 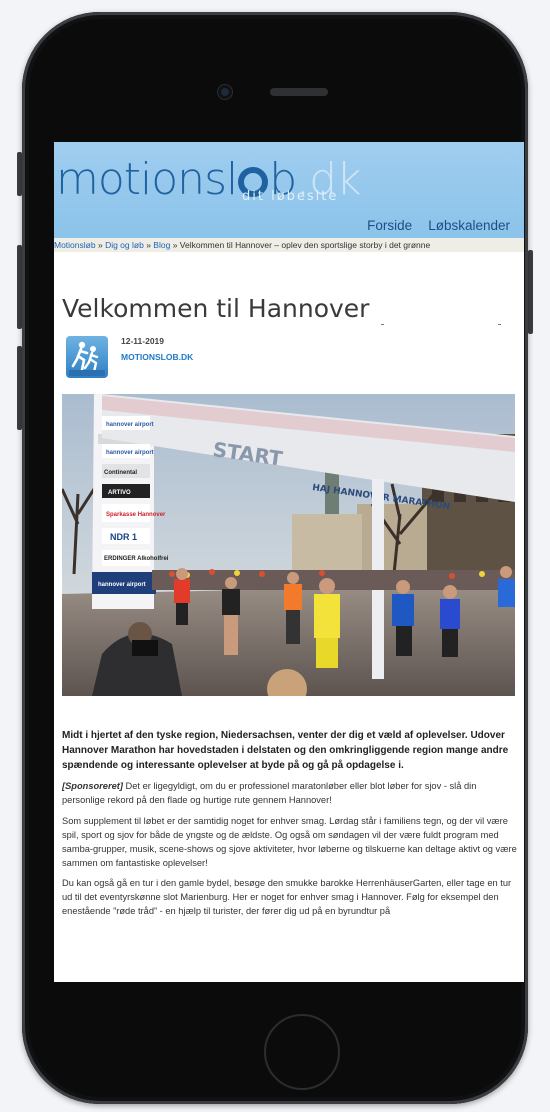 What do you see at coordinates (119, 493) in the screenshot?
I see `sponsor-board: ARTIVO` at bounding box center [119, 493].